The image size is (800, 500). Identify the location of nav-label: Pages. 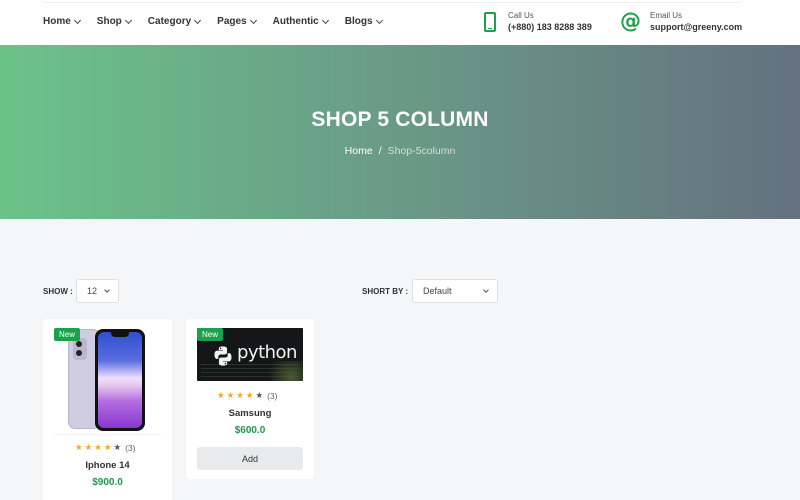
(232, 21).